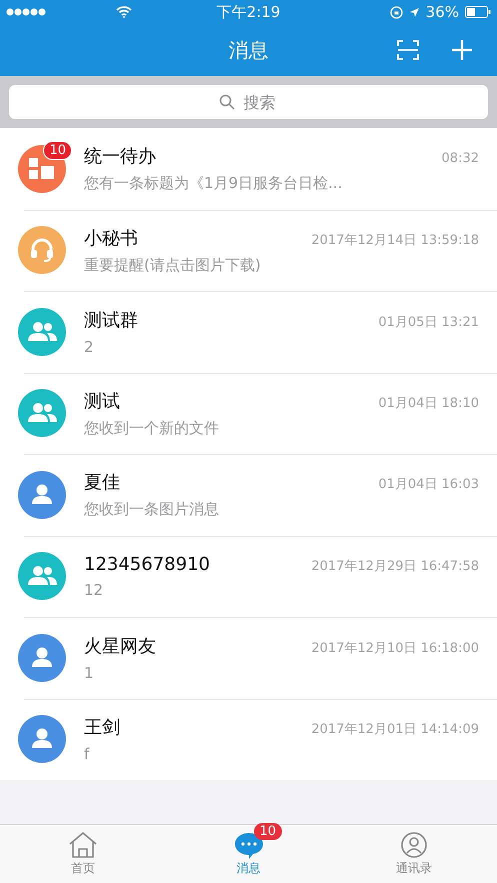 Image resolution: width=497 pixels, height=883 pixels. Describe the element at coordinates (248, 413) in the screenshot. I see `conversation-item: 测试 01月04日 18:10 您收到一个新的文件` at that location.